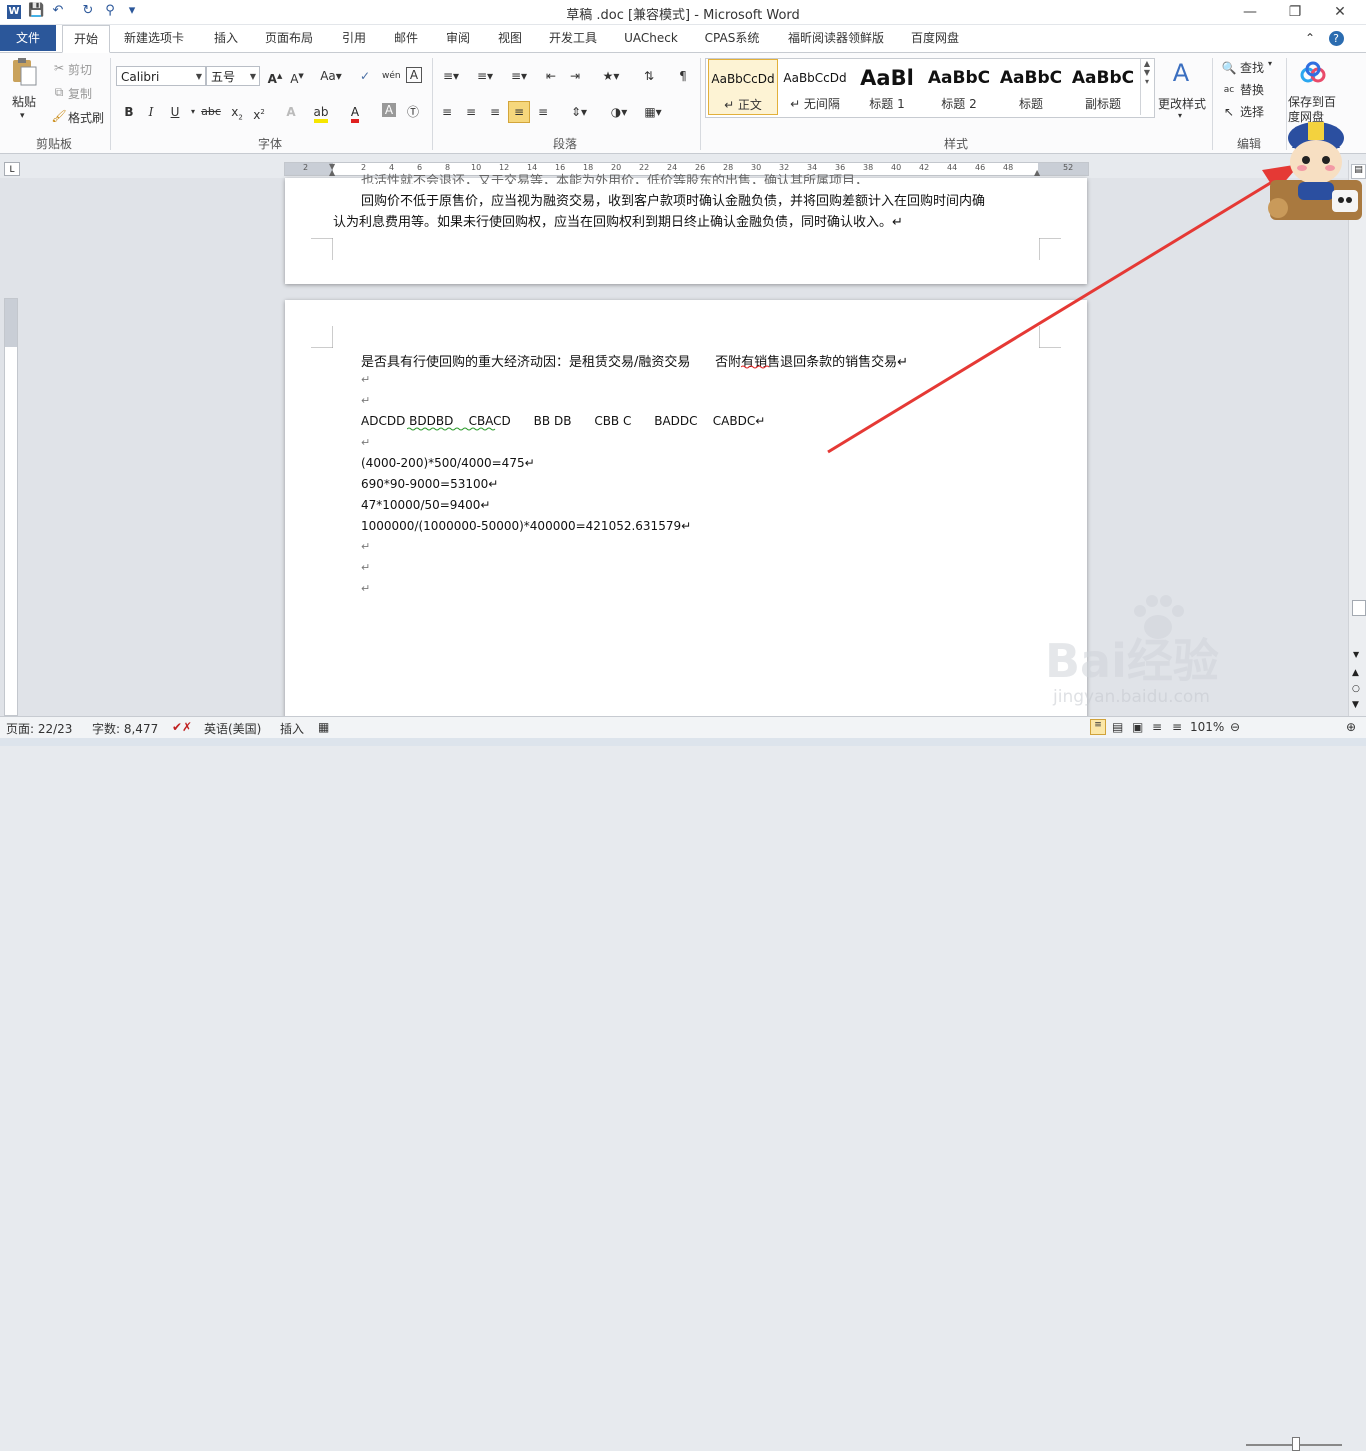  I want to click on collapse-ribbon-icon: ⌃, so click(1310, 38).